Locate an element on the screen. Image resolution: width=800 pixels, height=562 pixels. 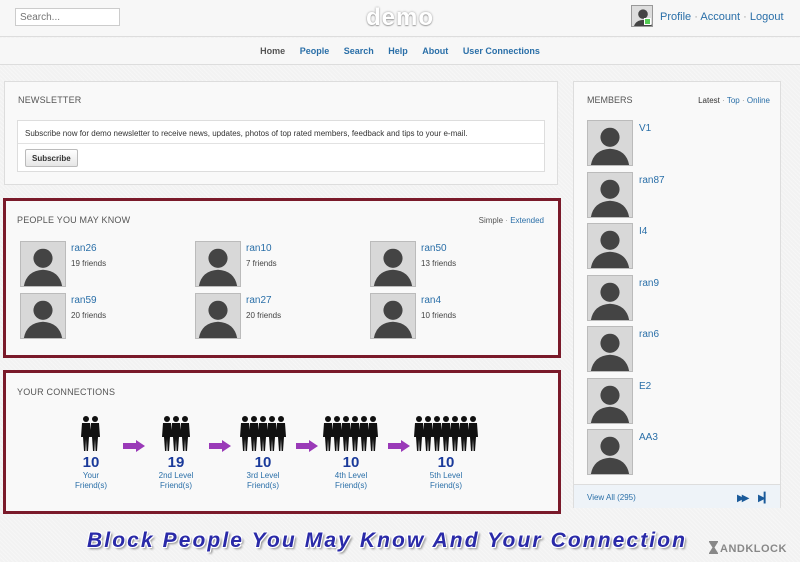
person-card: ran4 10 friends is located at coordinates (455, 316).